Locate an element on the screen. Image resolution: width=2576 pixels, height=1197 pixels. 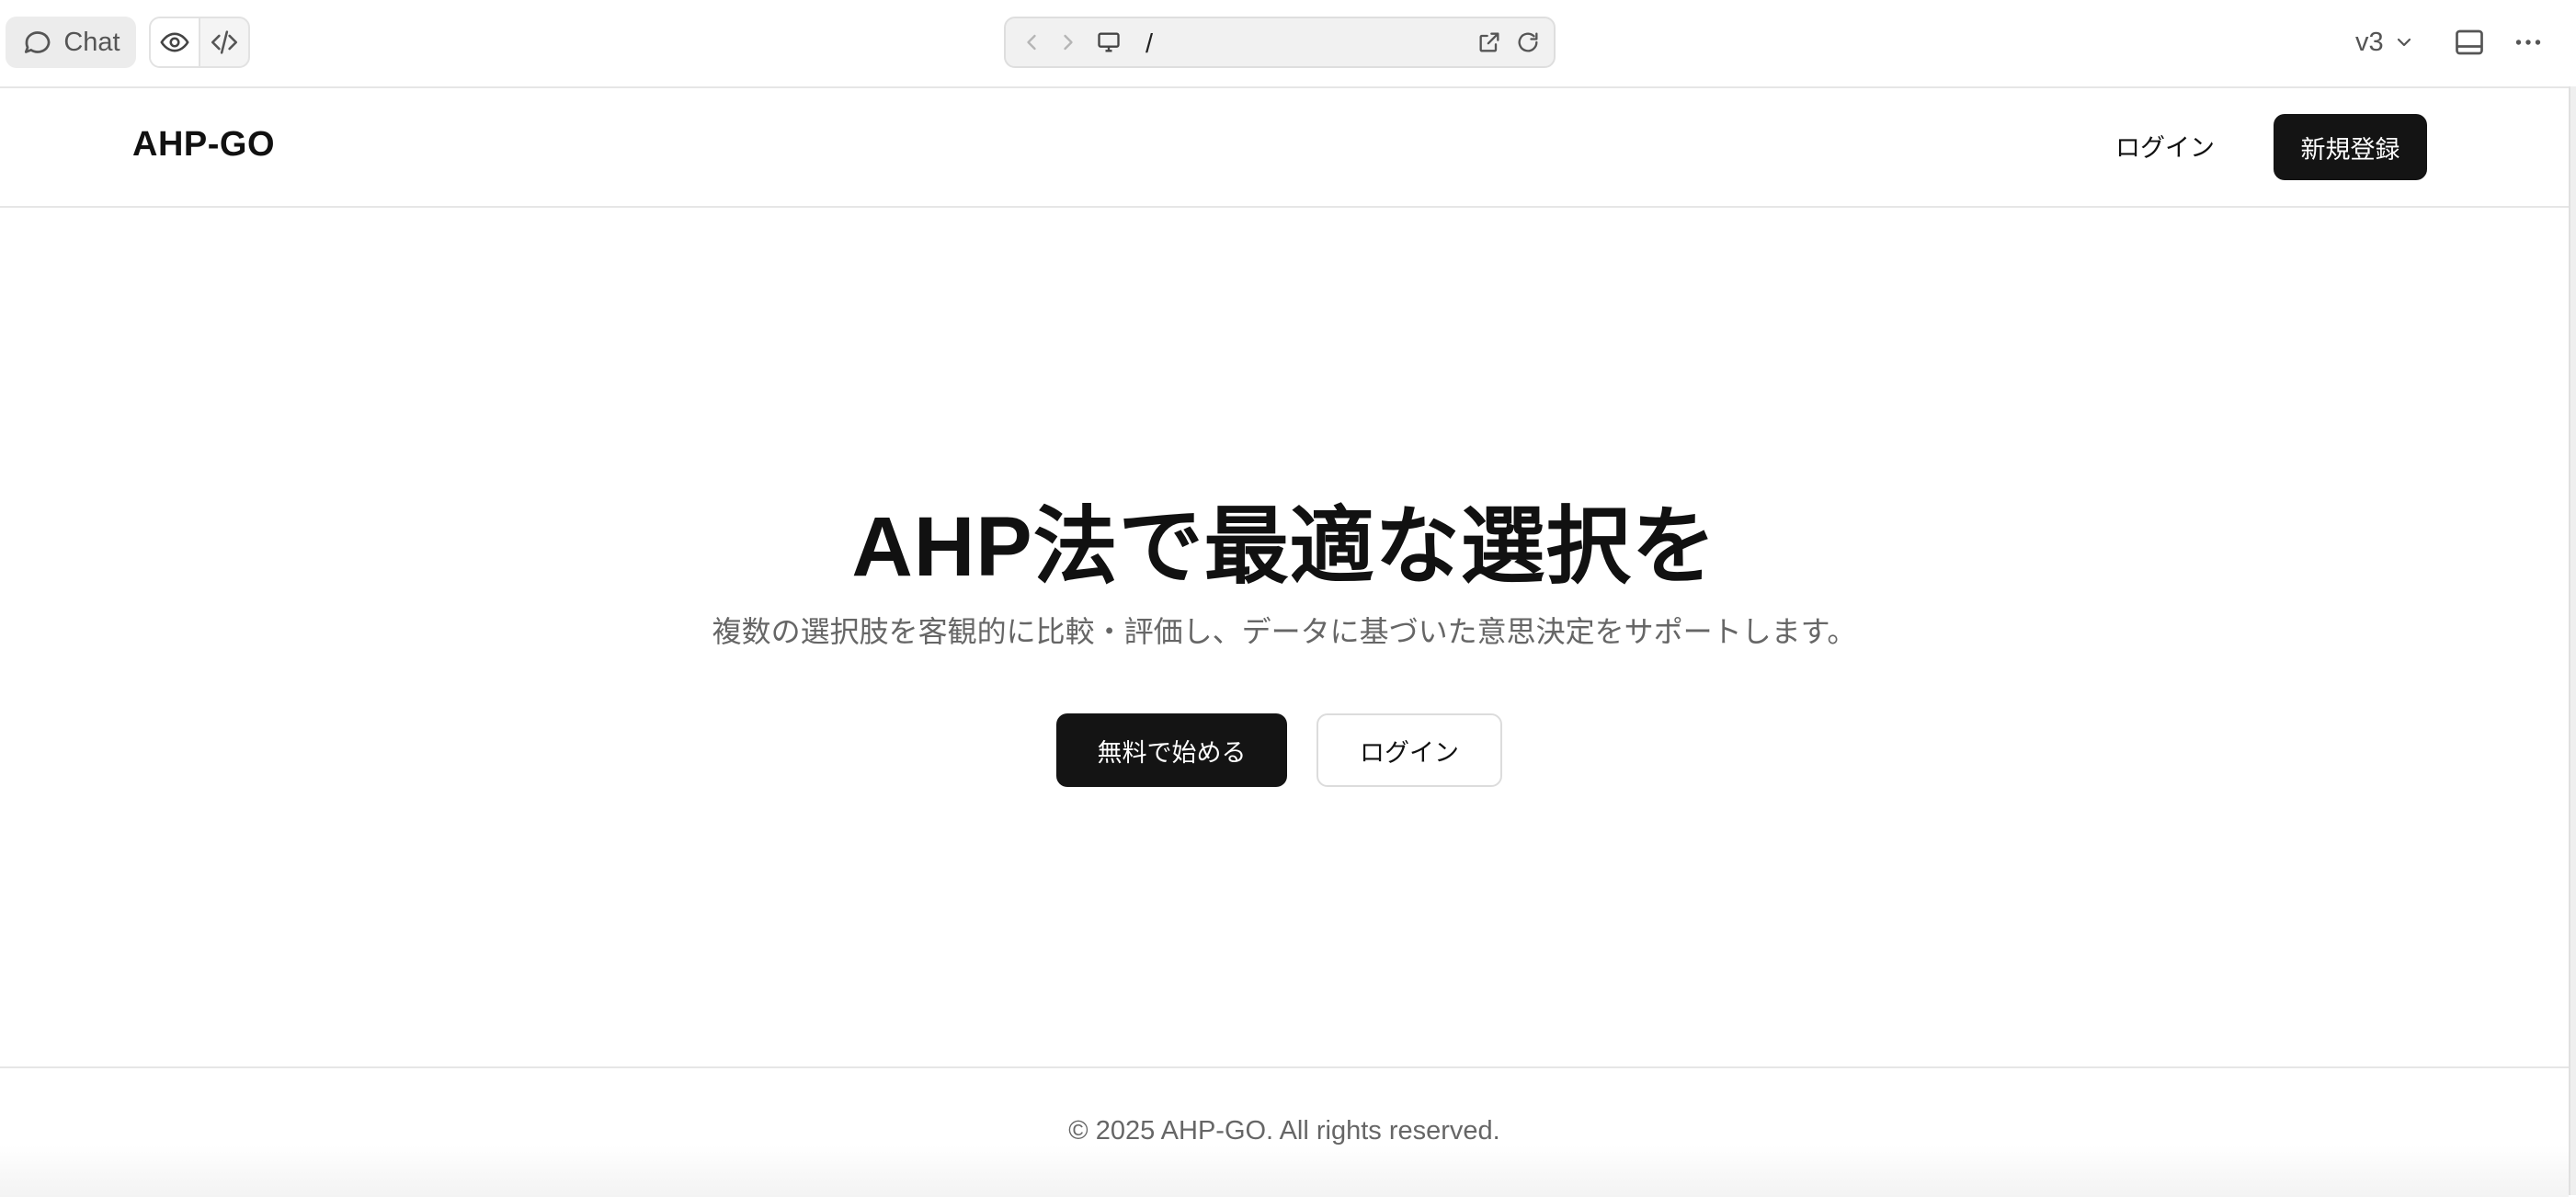
preview-tab is located at coordinates (175, 42).